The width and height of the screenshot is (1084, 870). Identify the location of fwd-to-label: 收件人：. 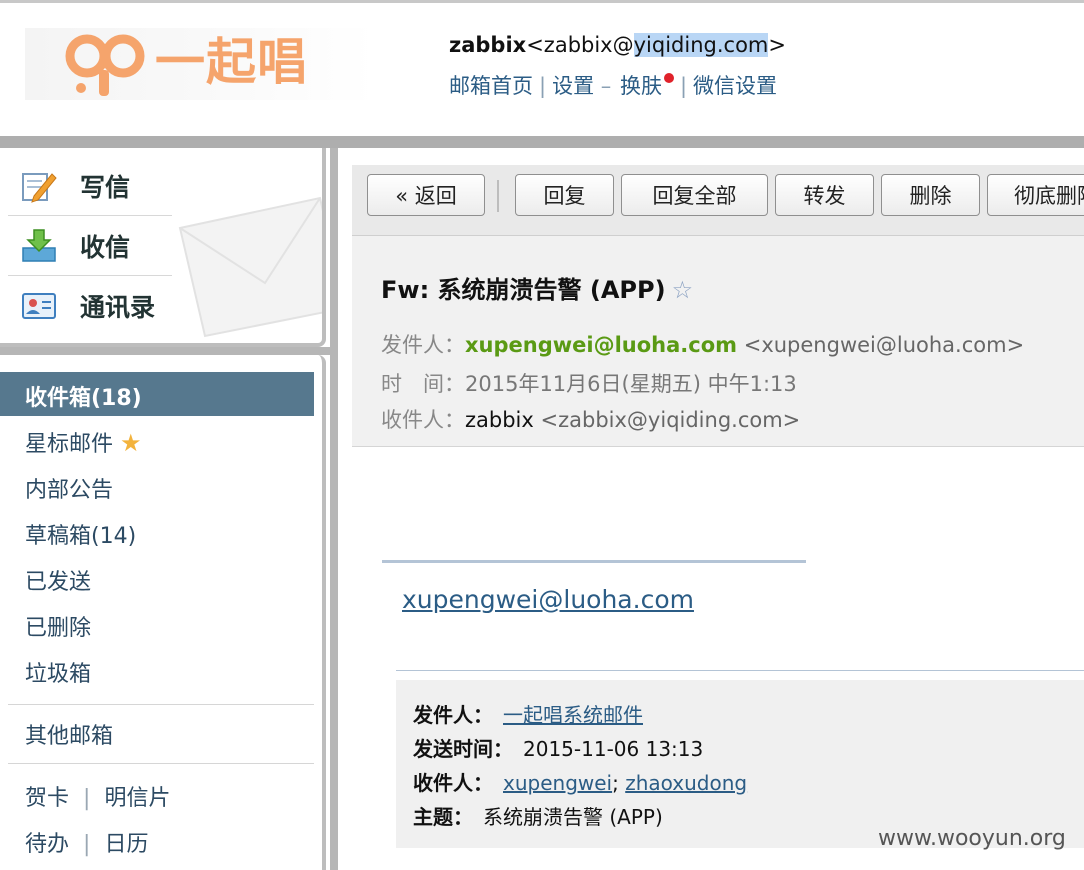
(453, 783).